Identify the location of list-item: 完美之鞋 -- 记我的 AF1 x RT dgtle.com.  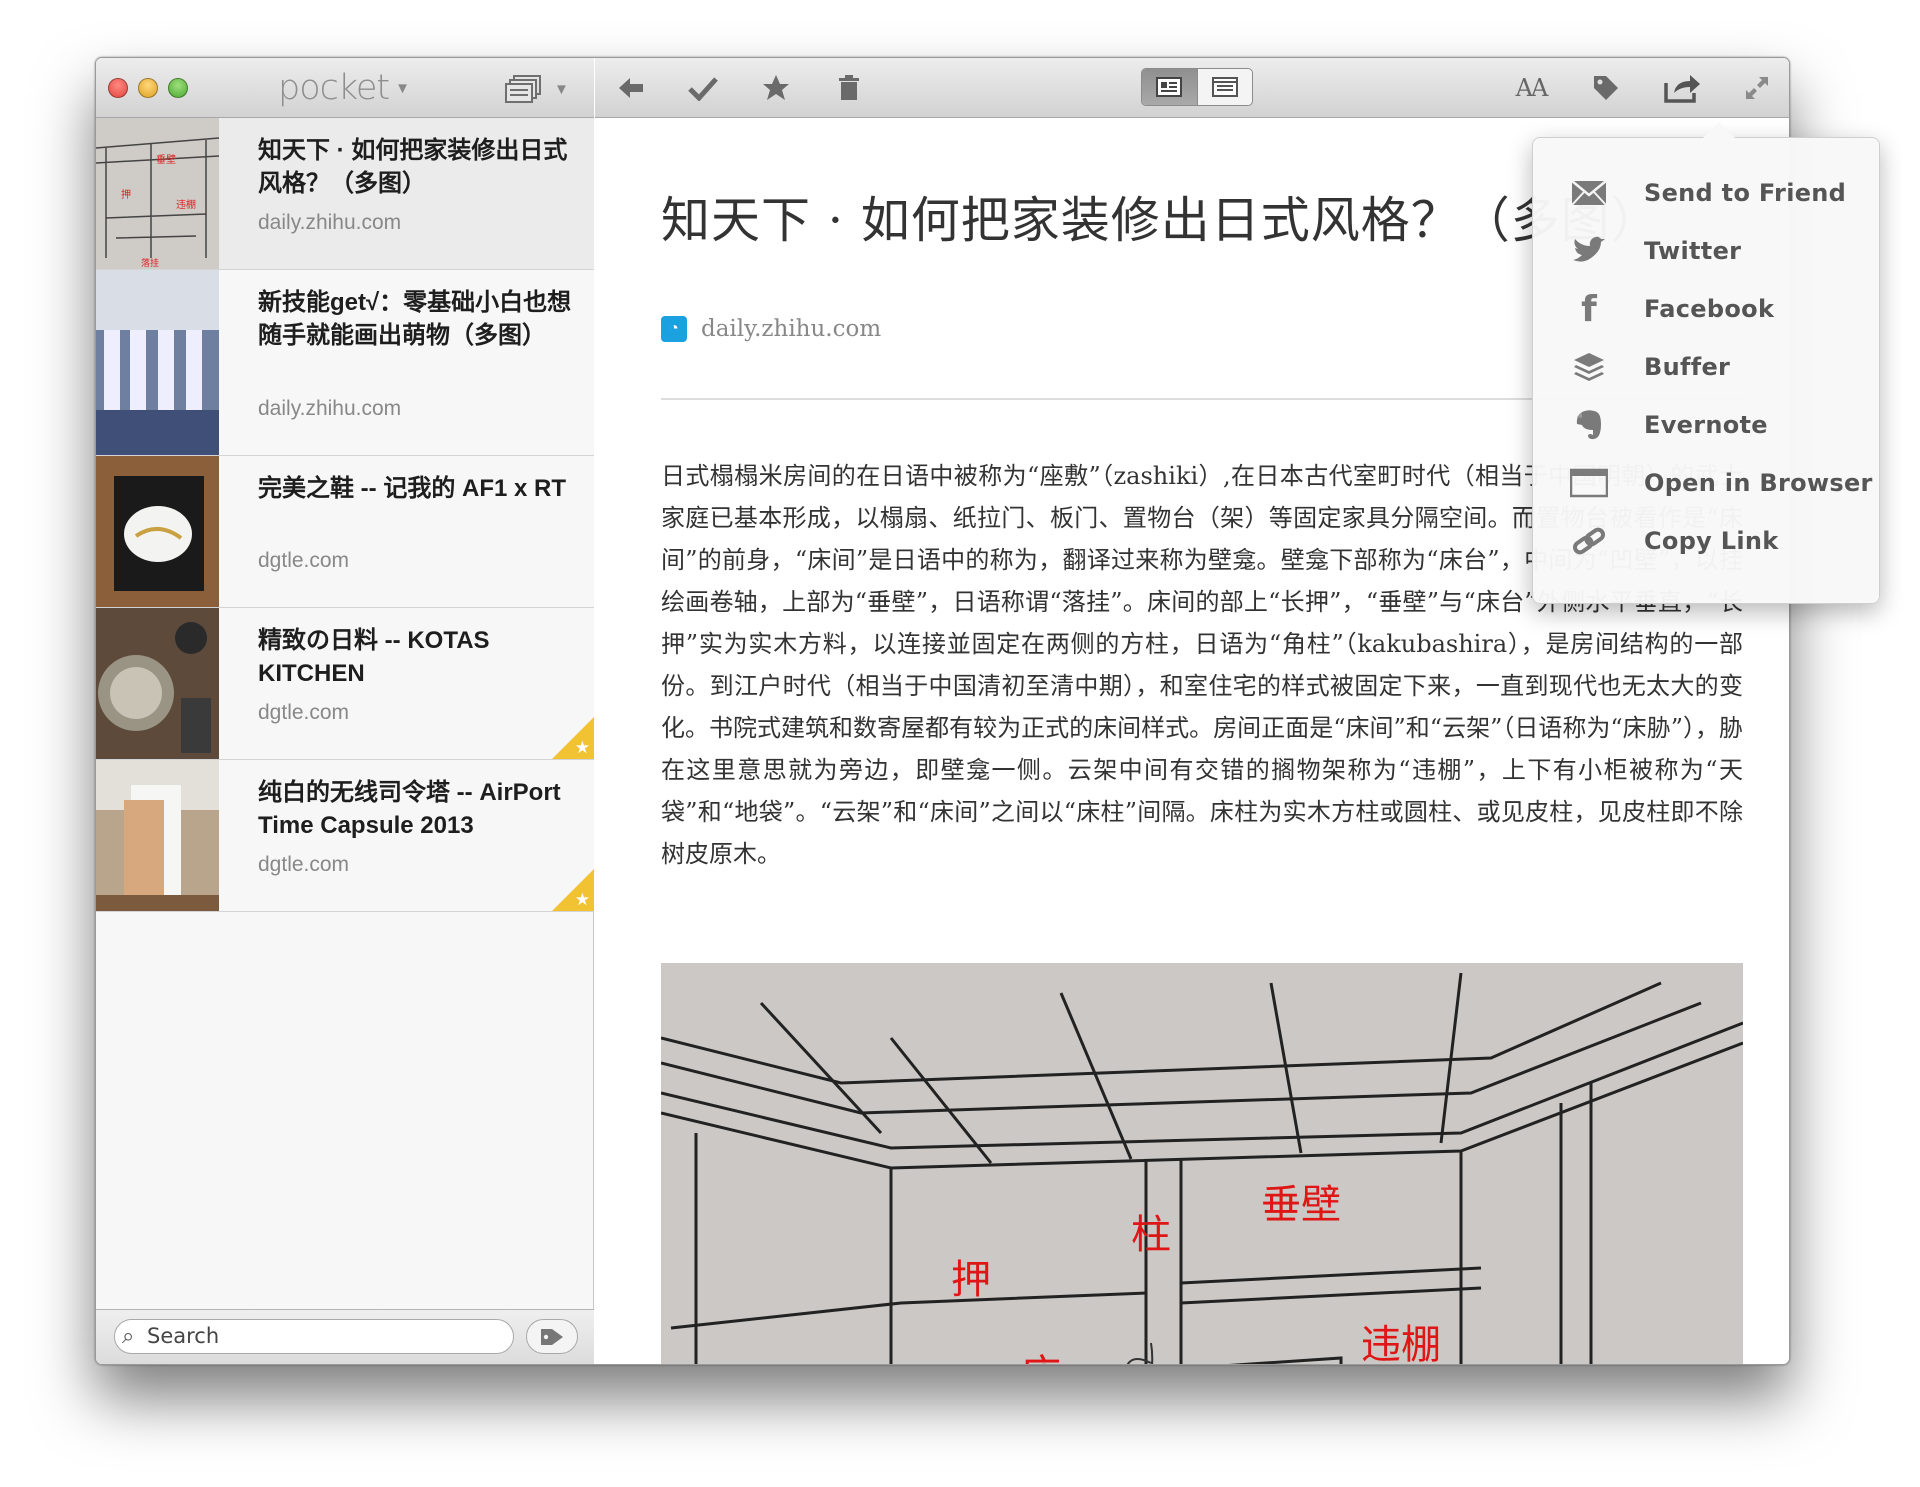
(345, 532).